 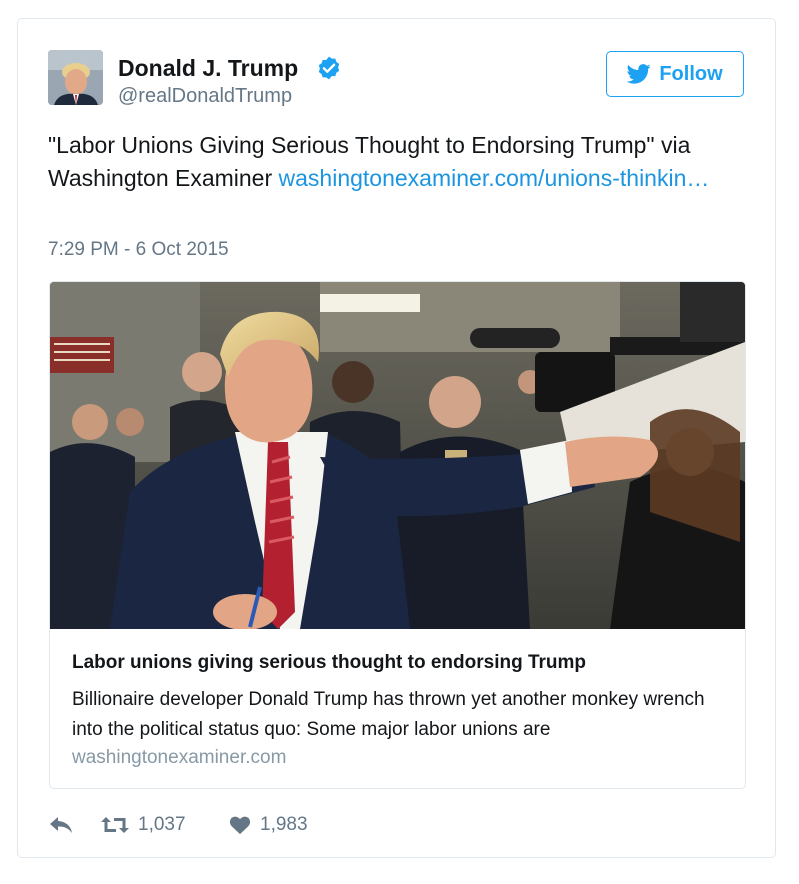 What do you see at coordinates (329, 68) in the screenshot?
I see `verified-badge-icon` at bounding box center [329, 68].